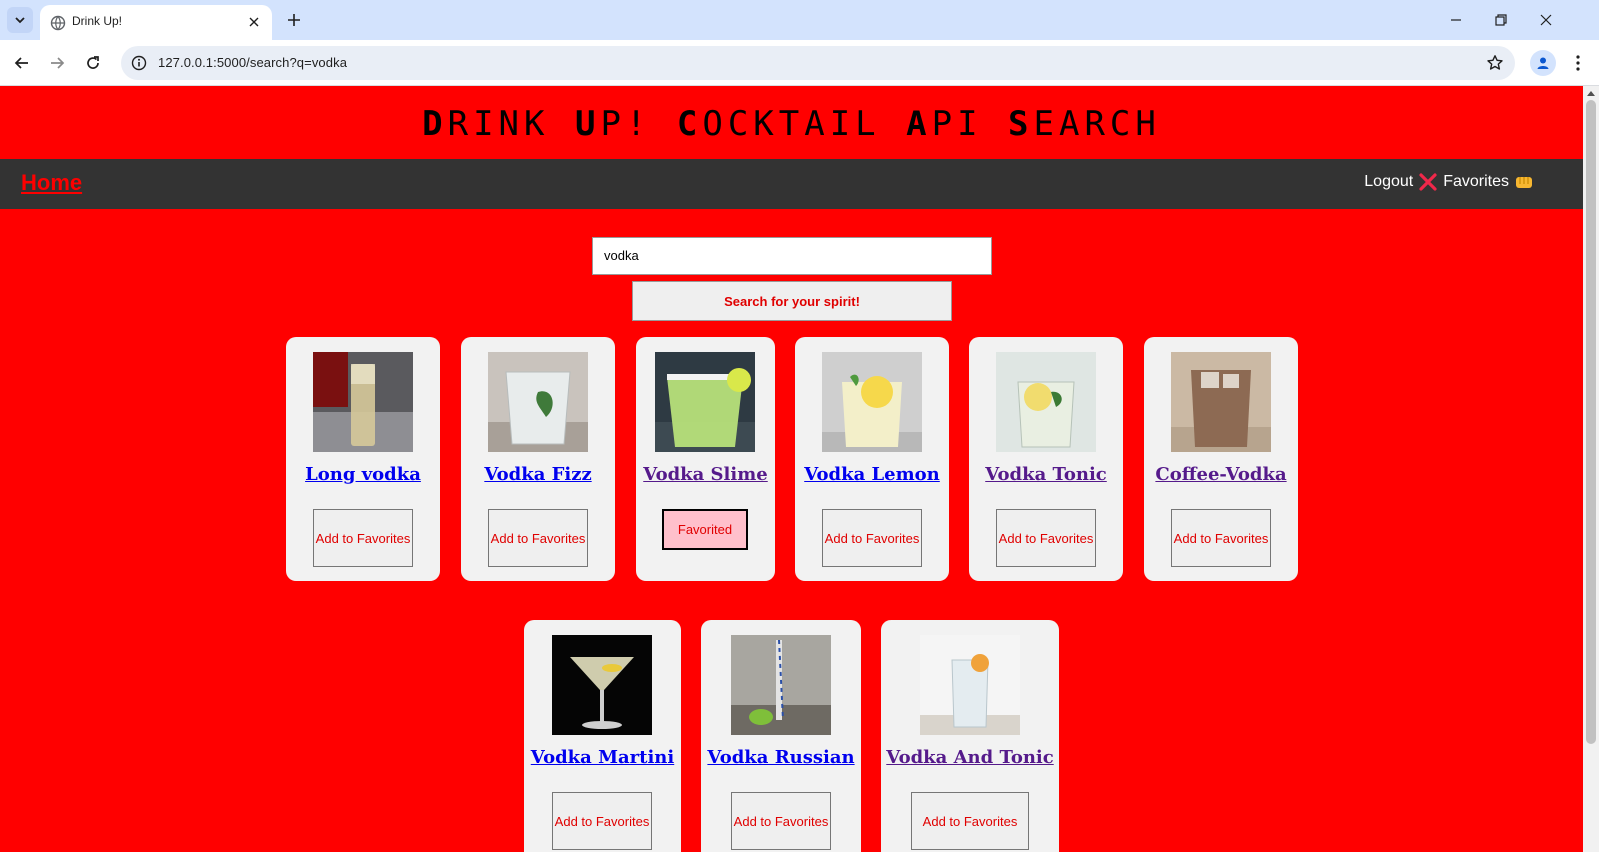  What do you see at coordinates (1388, 182) in the screenshot?
I see `logout-link: Logout` at bounding box center [1388, 182].